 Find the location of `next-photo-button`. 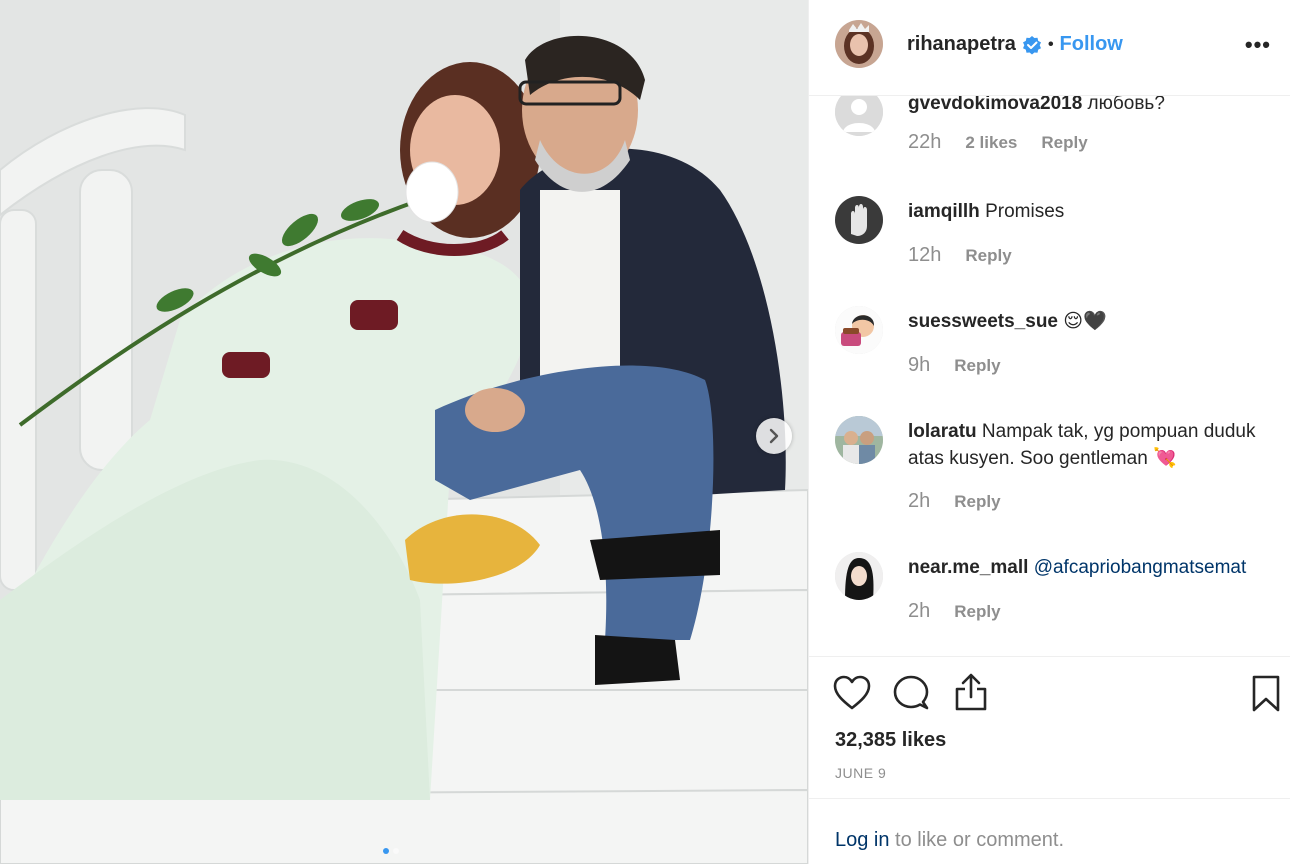

next-photo-button is located at coordinates (774, 436).